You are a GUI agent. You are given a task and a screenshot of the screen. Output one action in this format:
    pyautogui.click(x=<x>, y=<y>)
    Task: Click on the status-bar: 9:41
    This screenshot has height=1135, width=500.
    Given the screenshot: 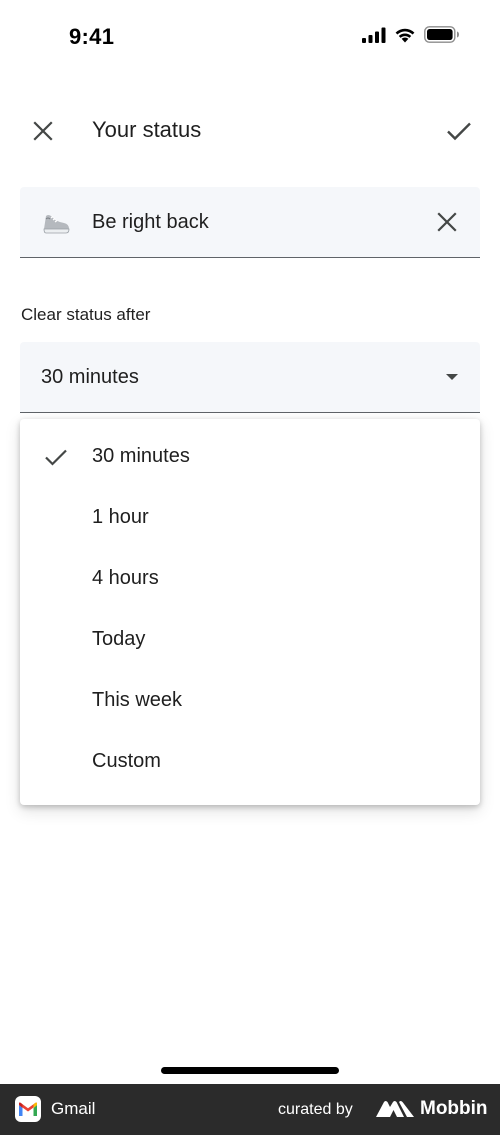 What is the action you would take?
    pyautogui.click(x=250, y=37)
    